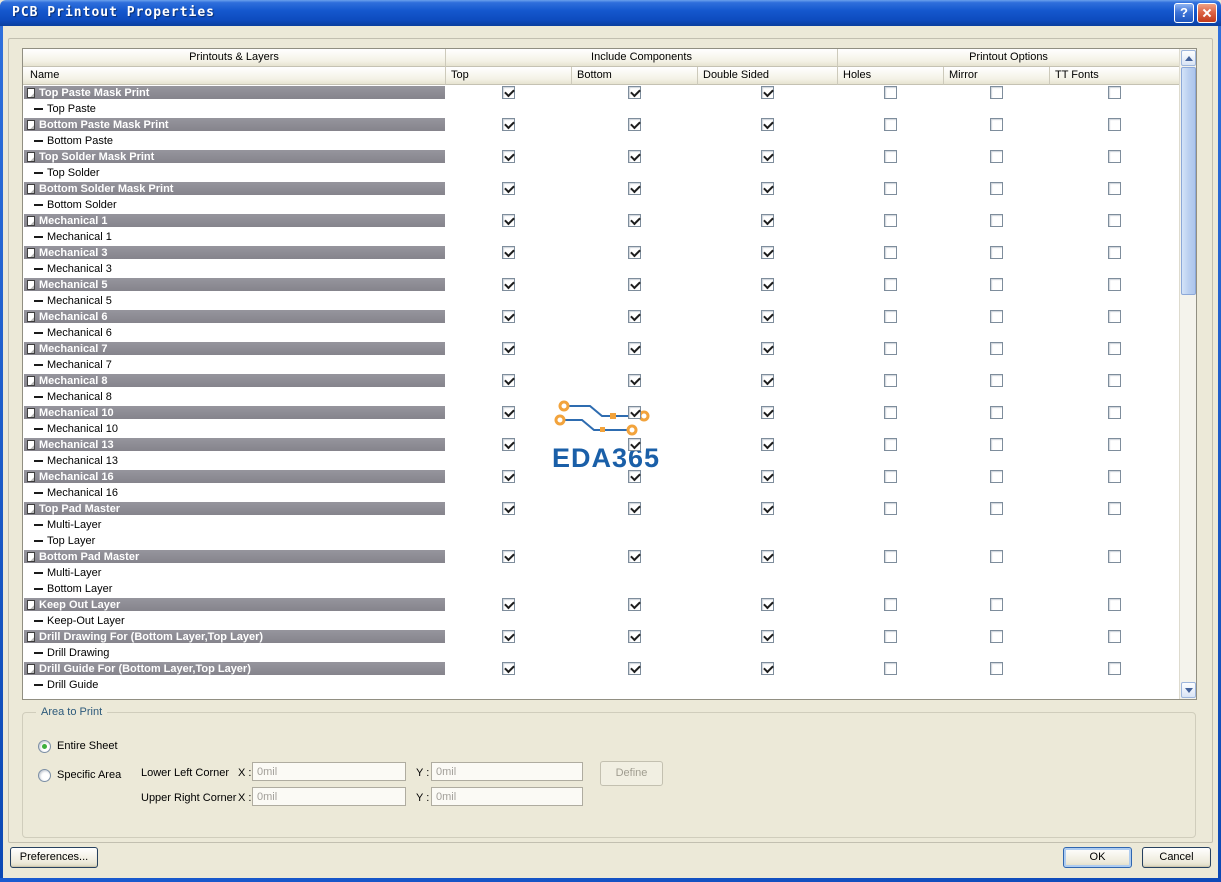 This screenshot has height=882, width=1221. What do you see at coordinates (234, 92) in the screenshot?
I see `printout-bar: Top Paste Mask Print` at bounding box center [234, 92].